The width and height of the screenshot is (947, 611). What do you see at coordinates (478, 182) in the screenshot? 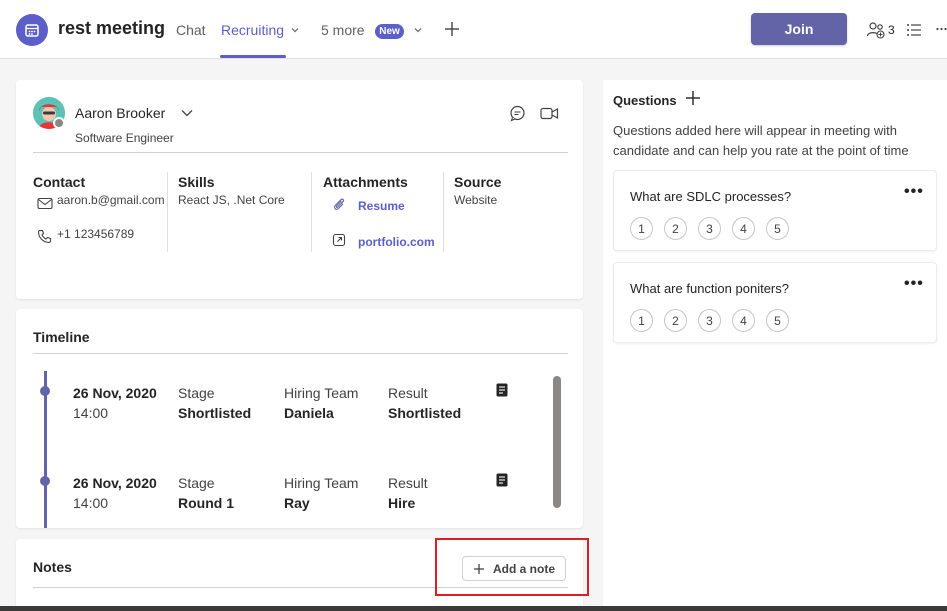
I see `source-title: Source` at bounding box center [478, 182].